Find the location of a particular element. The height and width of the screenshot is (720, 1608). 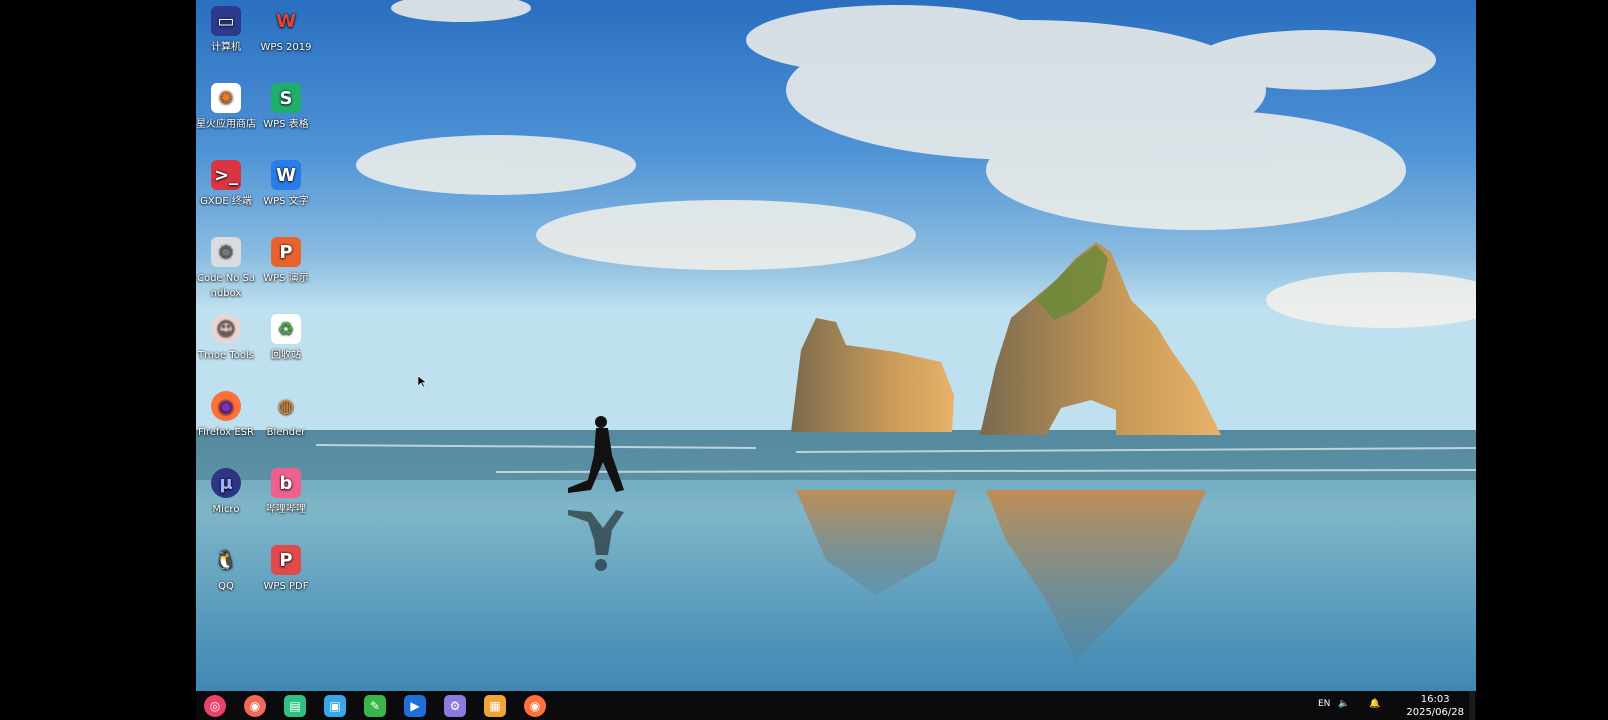

clock-time: 16:03 is located at coordinates (1435, 699).